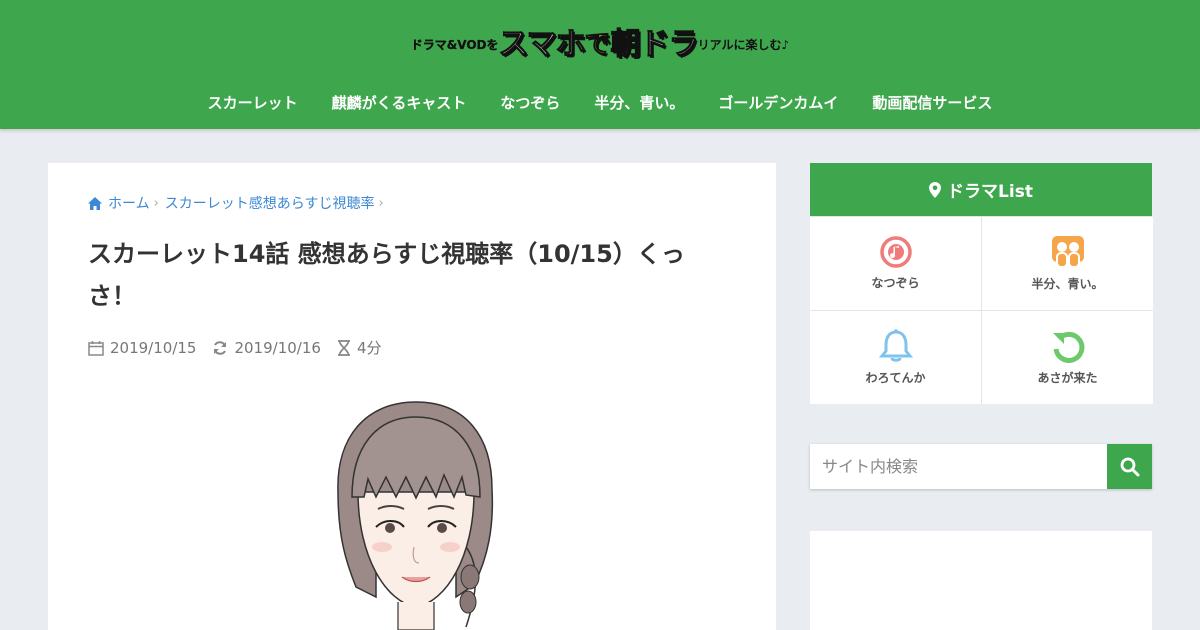 This screenshot has width=1200, height=630. Describe the element at coordinates (895, 252) in the screenshot. I see `music-disc-icon` at that location.